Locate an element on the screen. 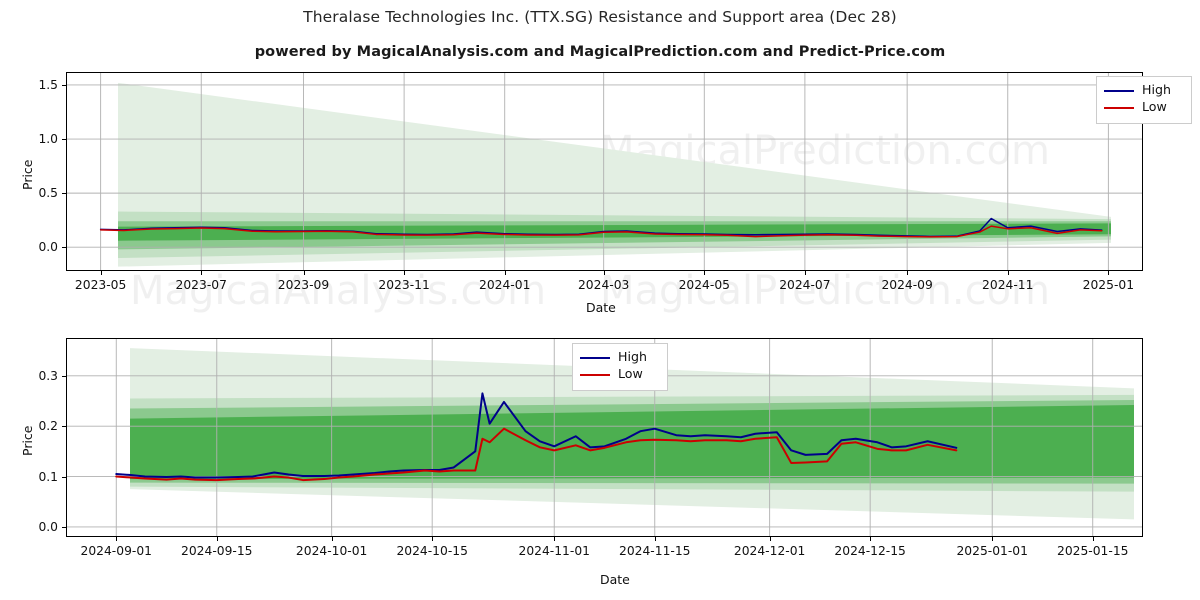 This screenshot has height=600, width=1200. x-tick-label: 2023-11 is located at coordinates (404, 285).